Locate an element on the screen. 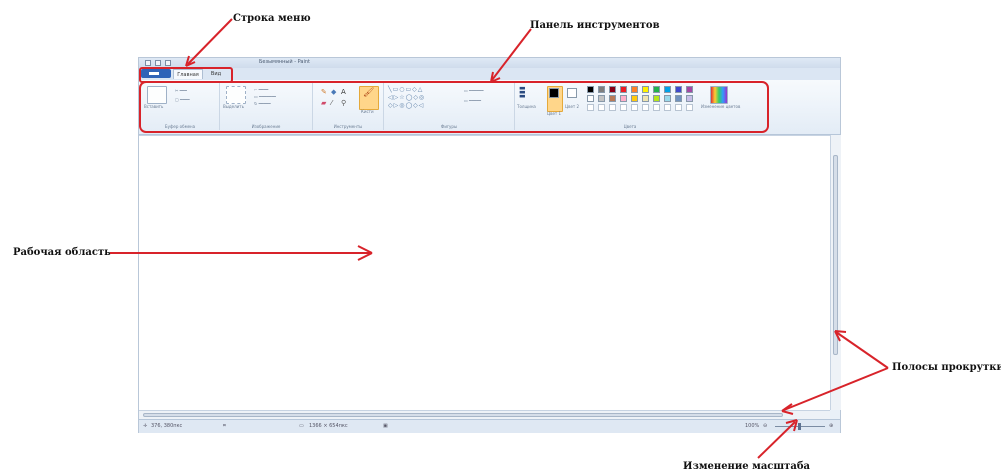 This screenshot has height=475, width=1001. toolbar-highlight is located at coordinates (454, 107).